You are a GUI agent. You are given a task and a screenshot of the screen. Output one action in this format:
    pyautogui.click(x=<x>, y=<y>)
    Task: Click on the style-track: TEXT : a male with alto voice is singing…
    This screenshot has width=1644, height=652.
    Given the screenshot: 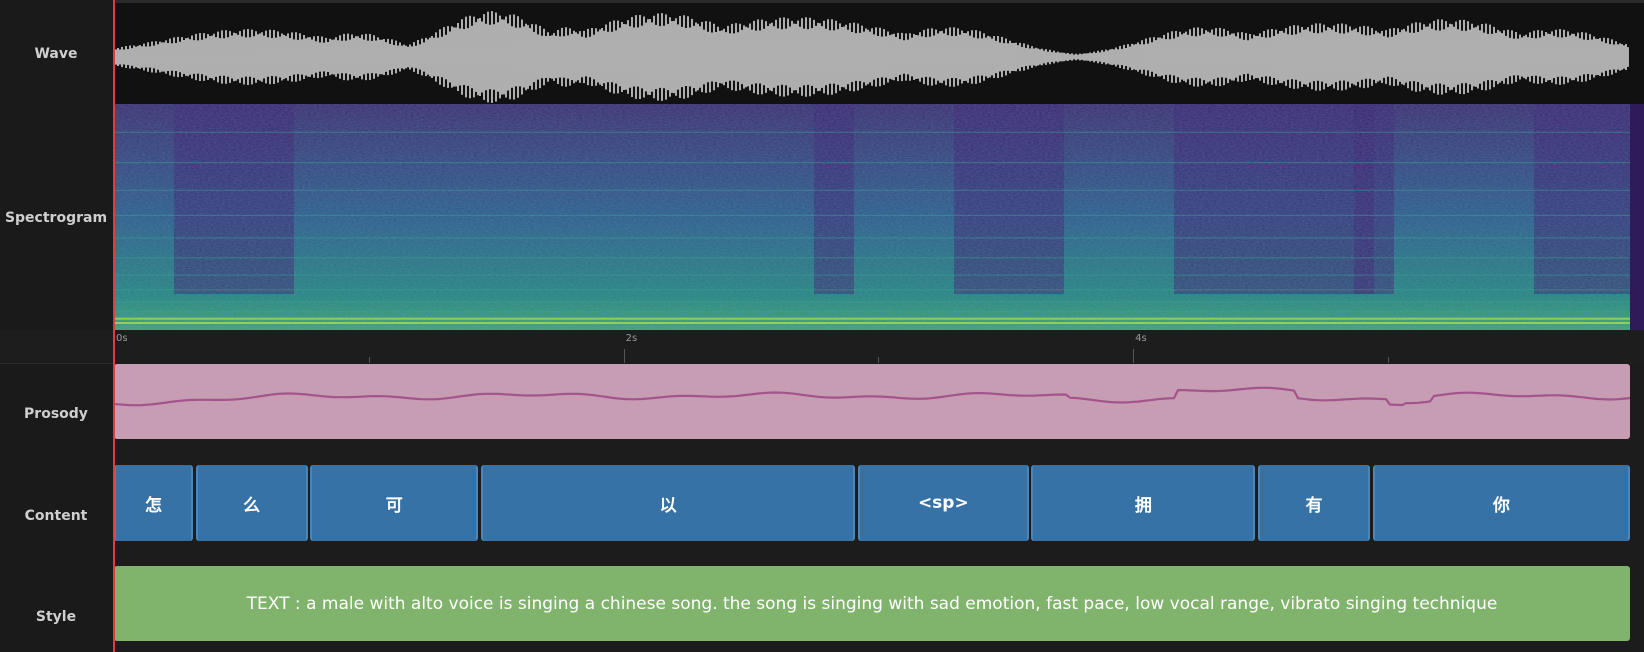 What is the action you would take?
    pyautogui.click(x=879, y=609)
    